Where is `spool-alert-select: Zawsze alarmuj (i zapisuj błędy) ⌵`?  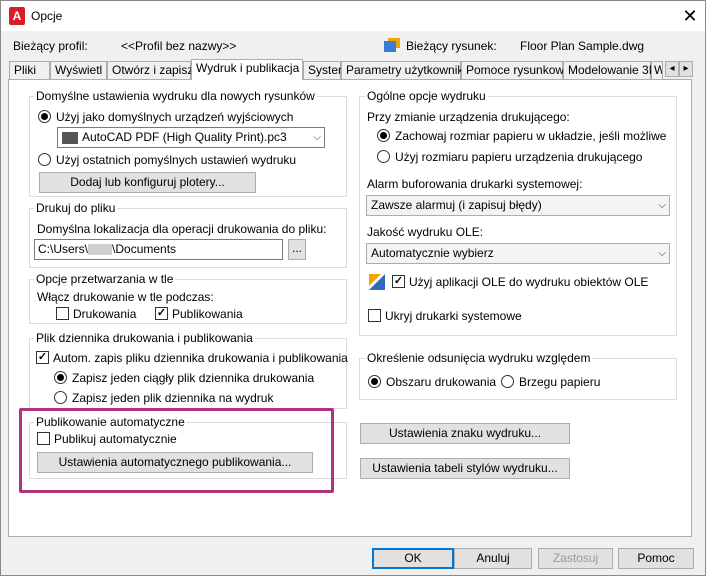 spool-alert-select: Zawsze alarmuj (i zapisuj błędy) ⌵ is located at coordinates (518, 205).